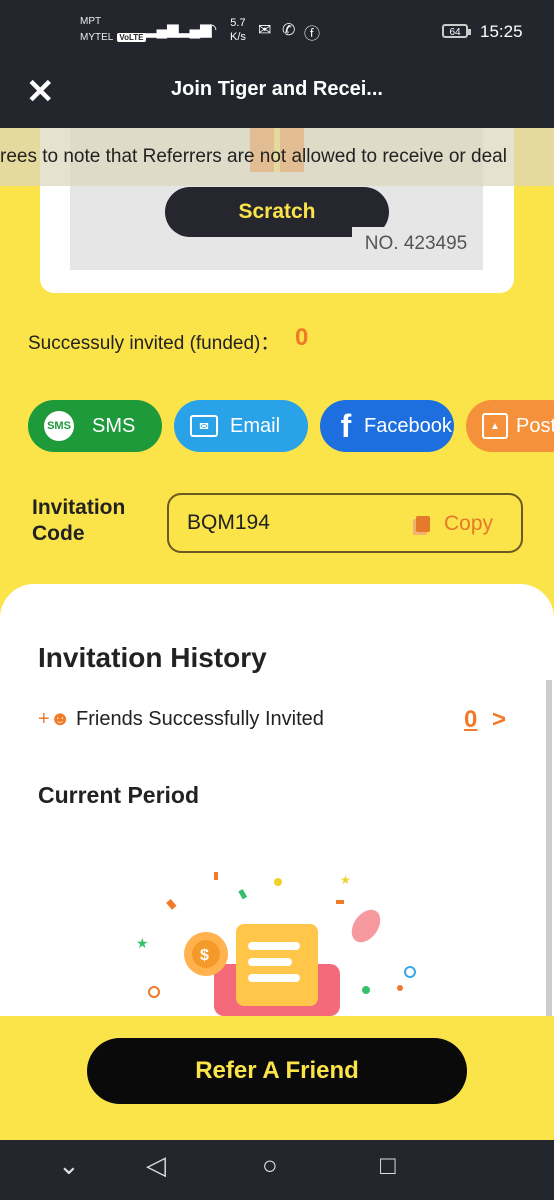  What do you see at coordinates (131, 37) in the screenshot?
I see `volte-badge: VoLTE` at bounding box center [131, 37].